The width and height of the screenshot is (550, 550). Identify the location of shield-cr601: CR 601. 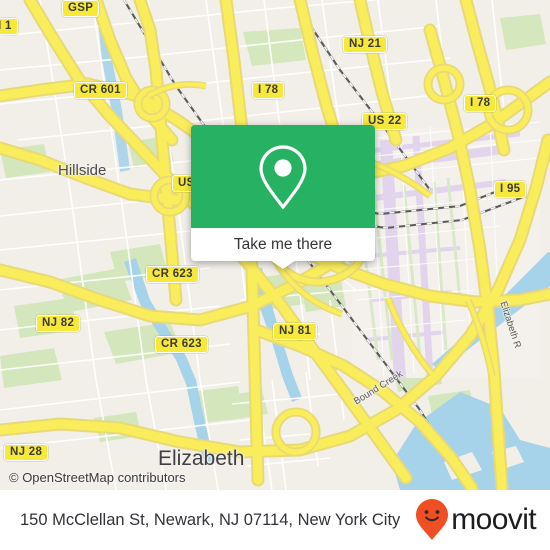
(100, 90).